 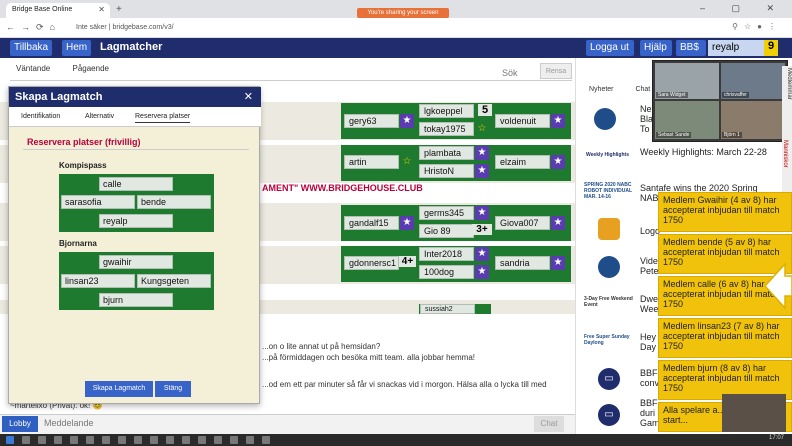 What do you see at coordinates (33, 68) in the screenshot?
I see `tab-waiting: Väntande` at bounding box center [33, 68].